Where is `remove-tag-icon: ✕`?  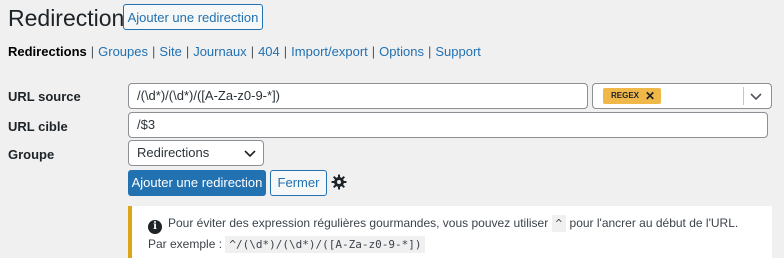
remove-tag-icon: ✕ is located at coordinates (650, 96).